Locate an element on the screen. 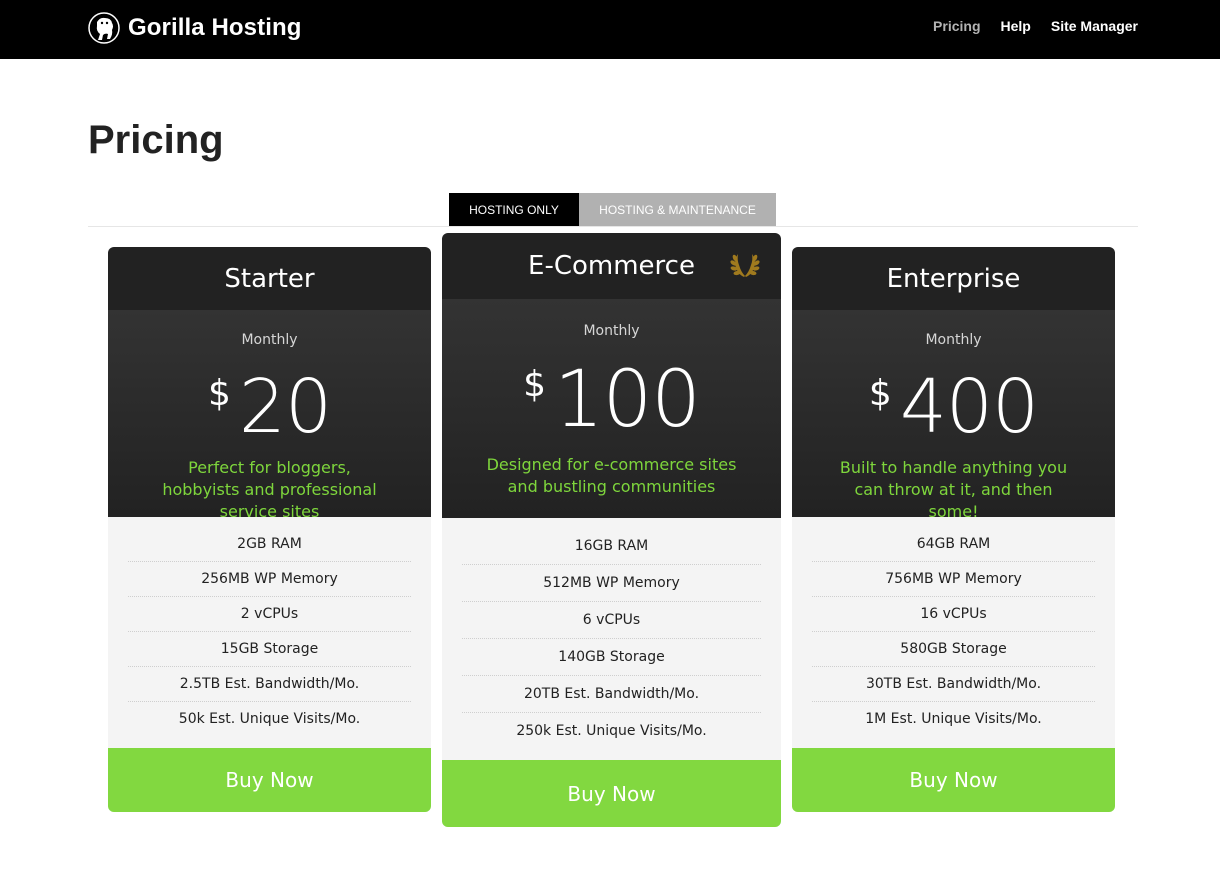  feature-item: 2 vCPUs is located at coordinates (269, 614).